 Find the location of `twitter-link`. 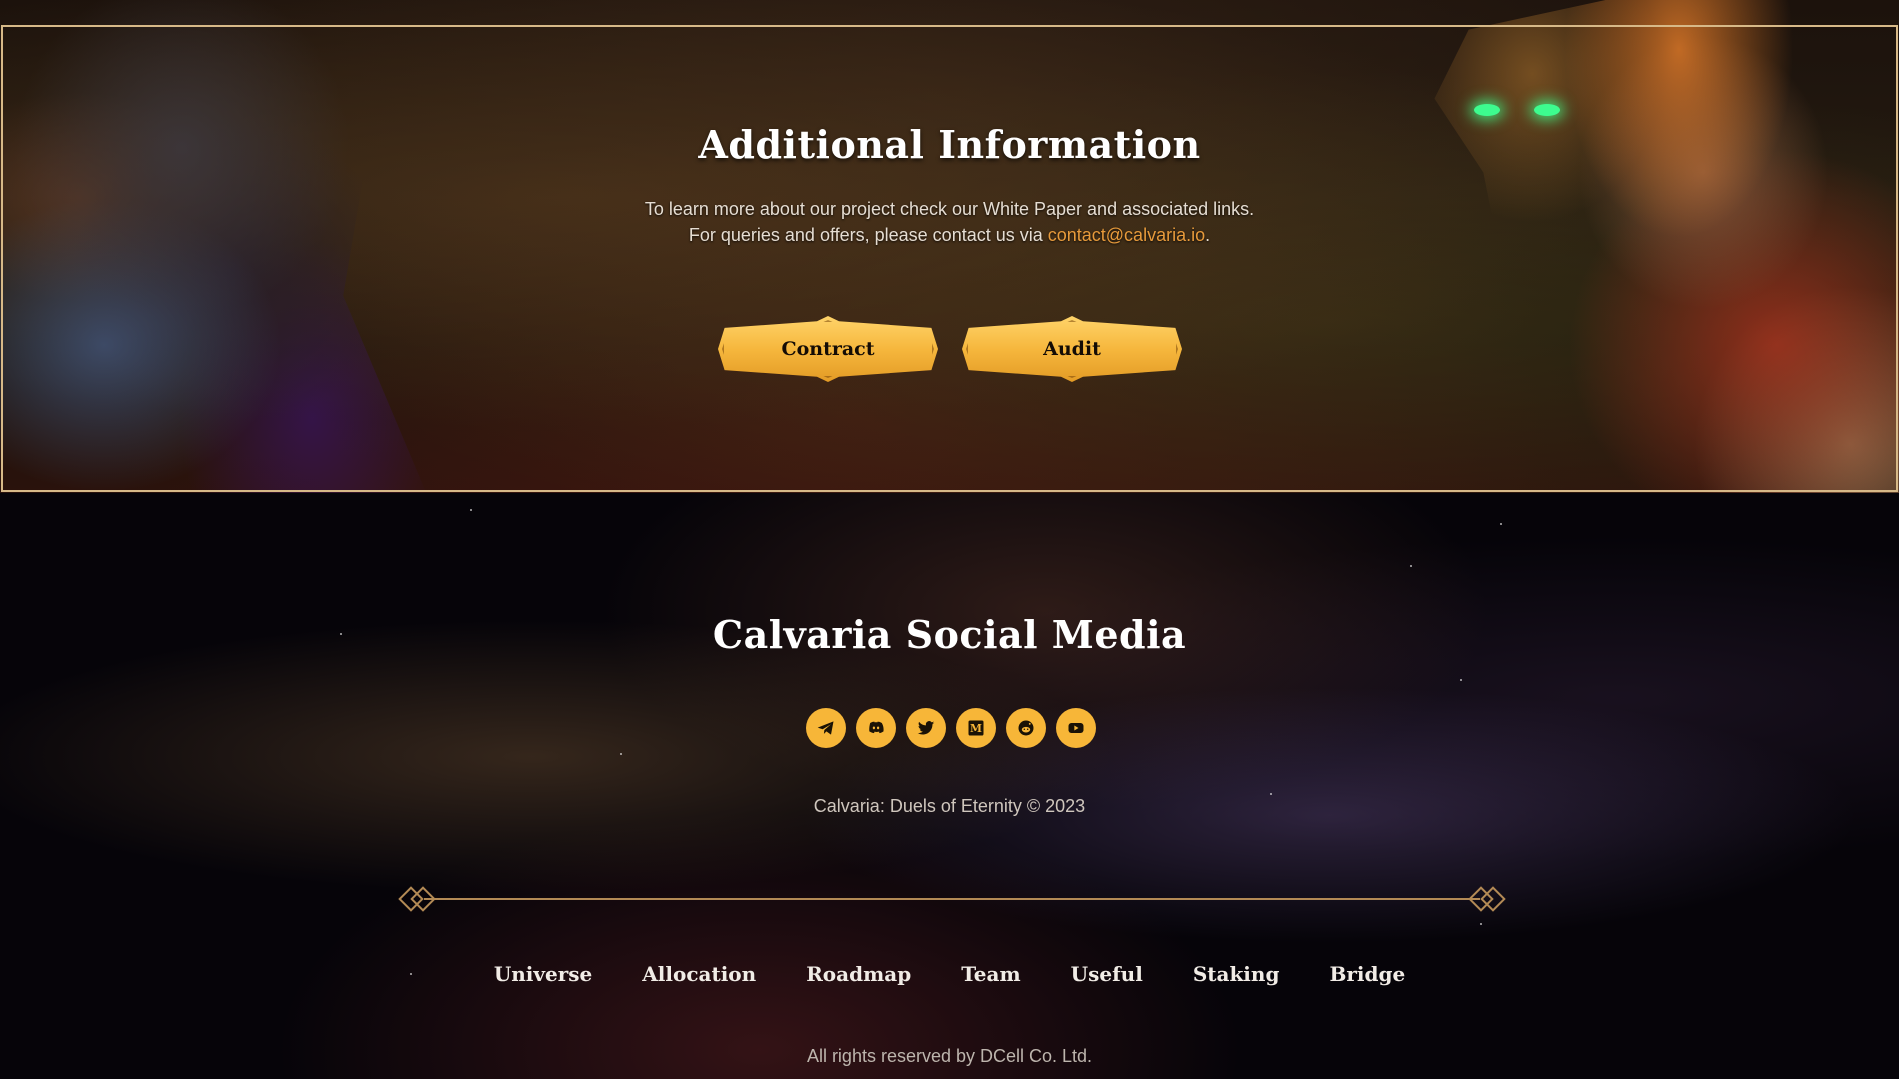

twitter-link is located at coordinates (926, 728).